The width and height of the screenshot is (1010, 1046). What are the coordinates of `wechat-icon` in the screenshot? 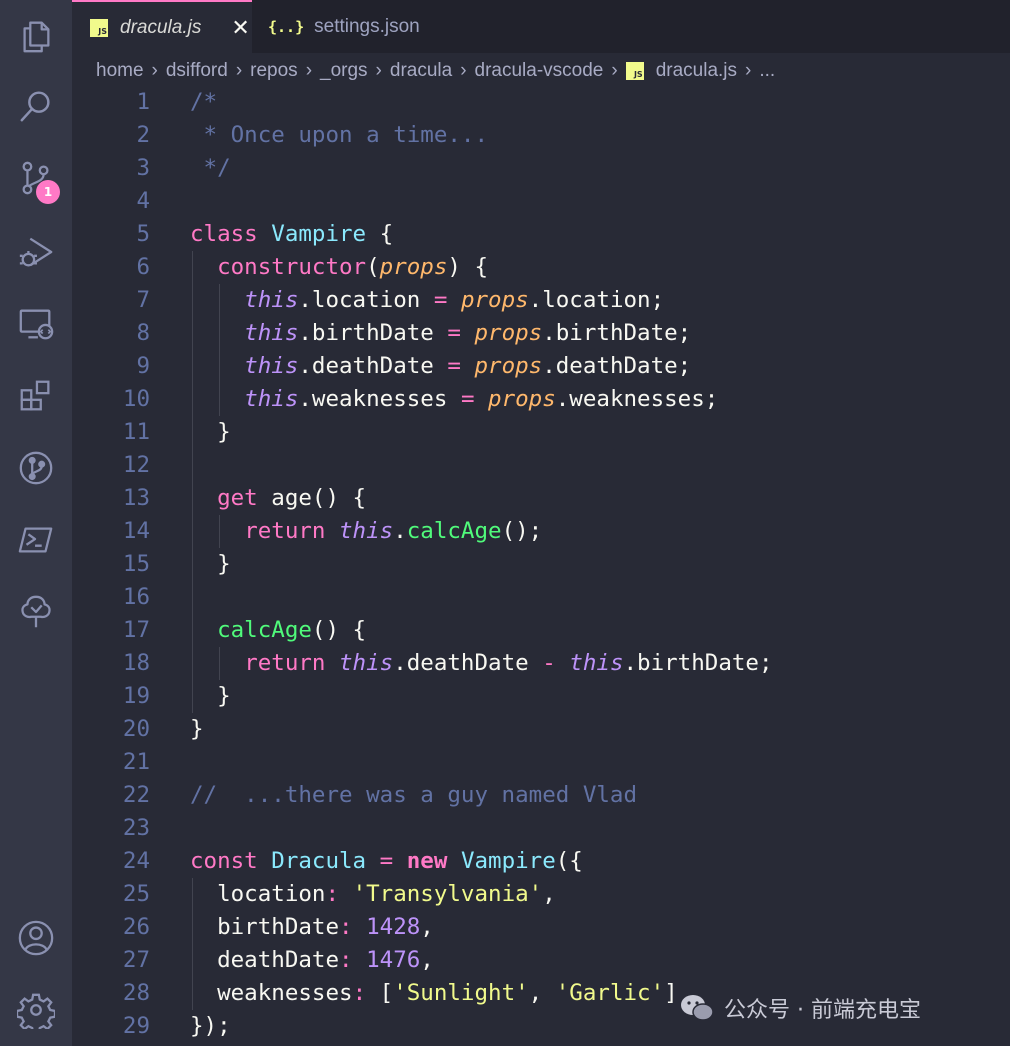 It's located at (697, 1008).